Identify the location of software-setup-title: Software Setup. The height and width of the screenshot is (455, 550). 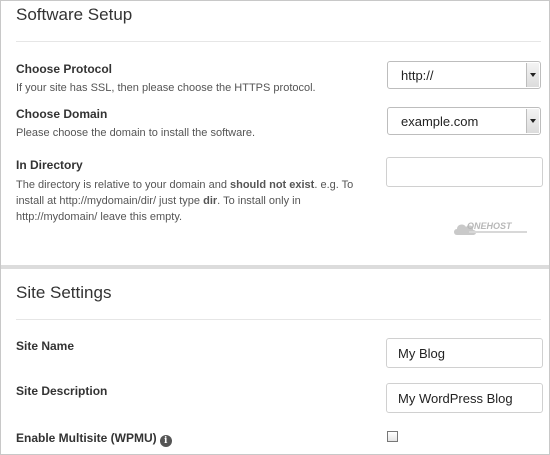
(74, 14).